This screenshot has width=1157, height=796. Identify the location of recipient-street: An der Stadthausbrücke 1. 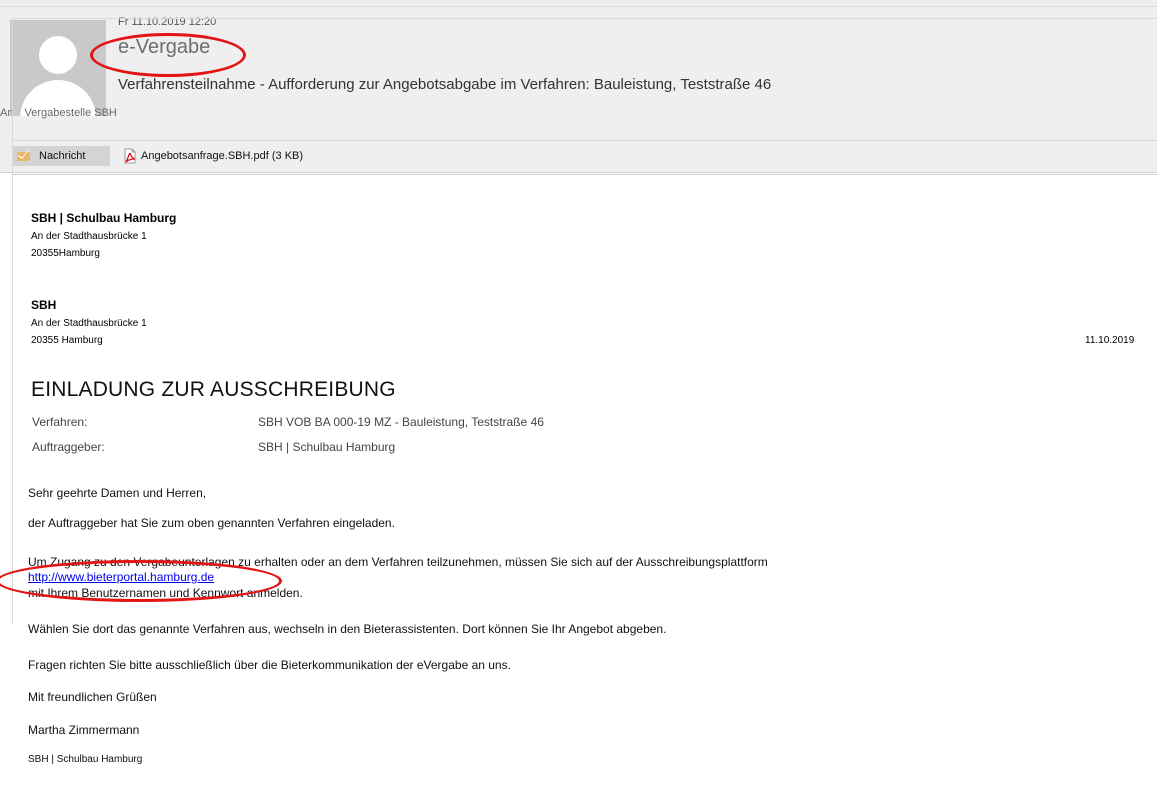
(89, 323).